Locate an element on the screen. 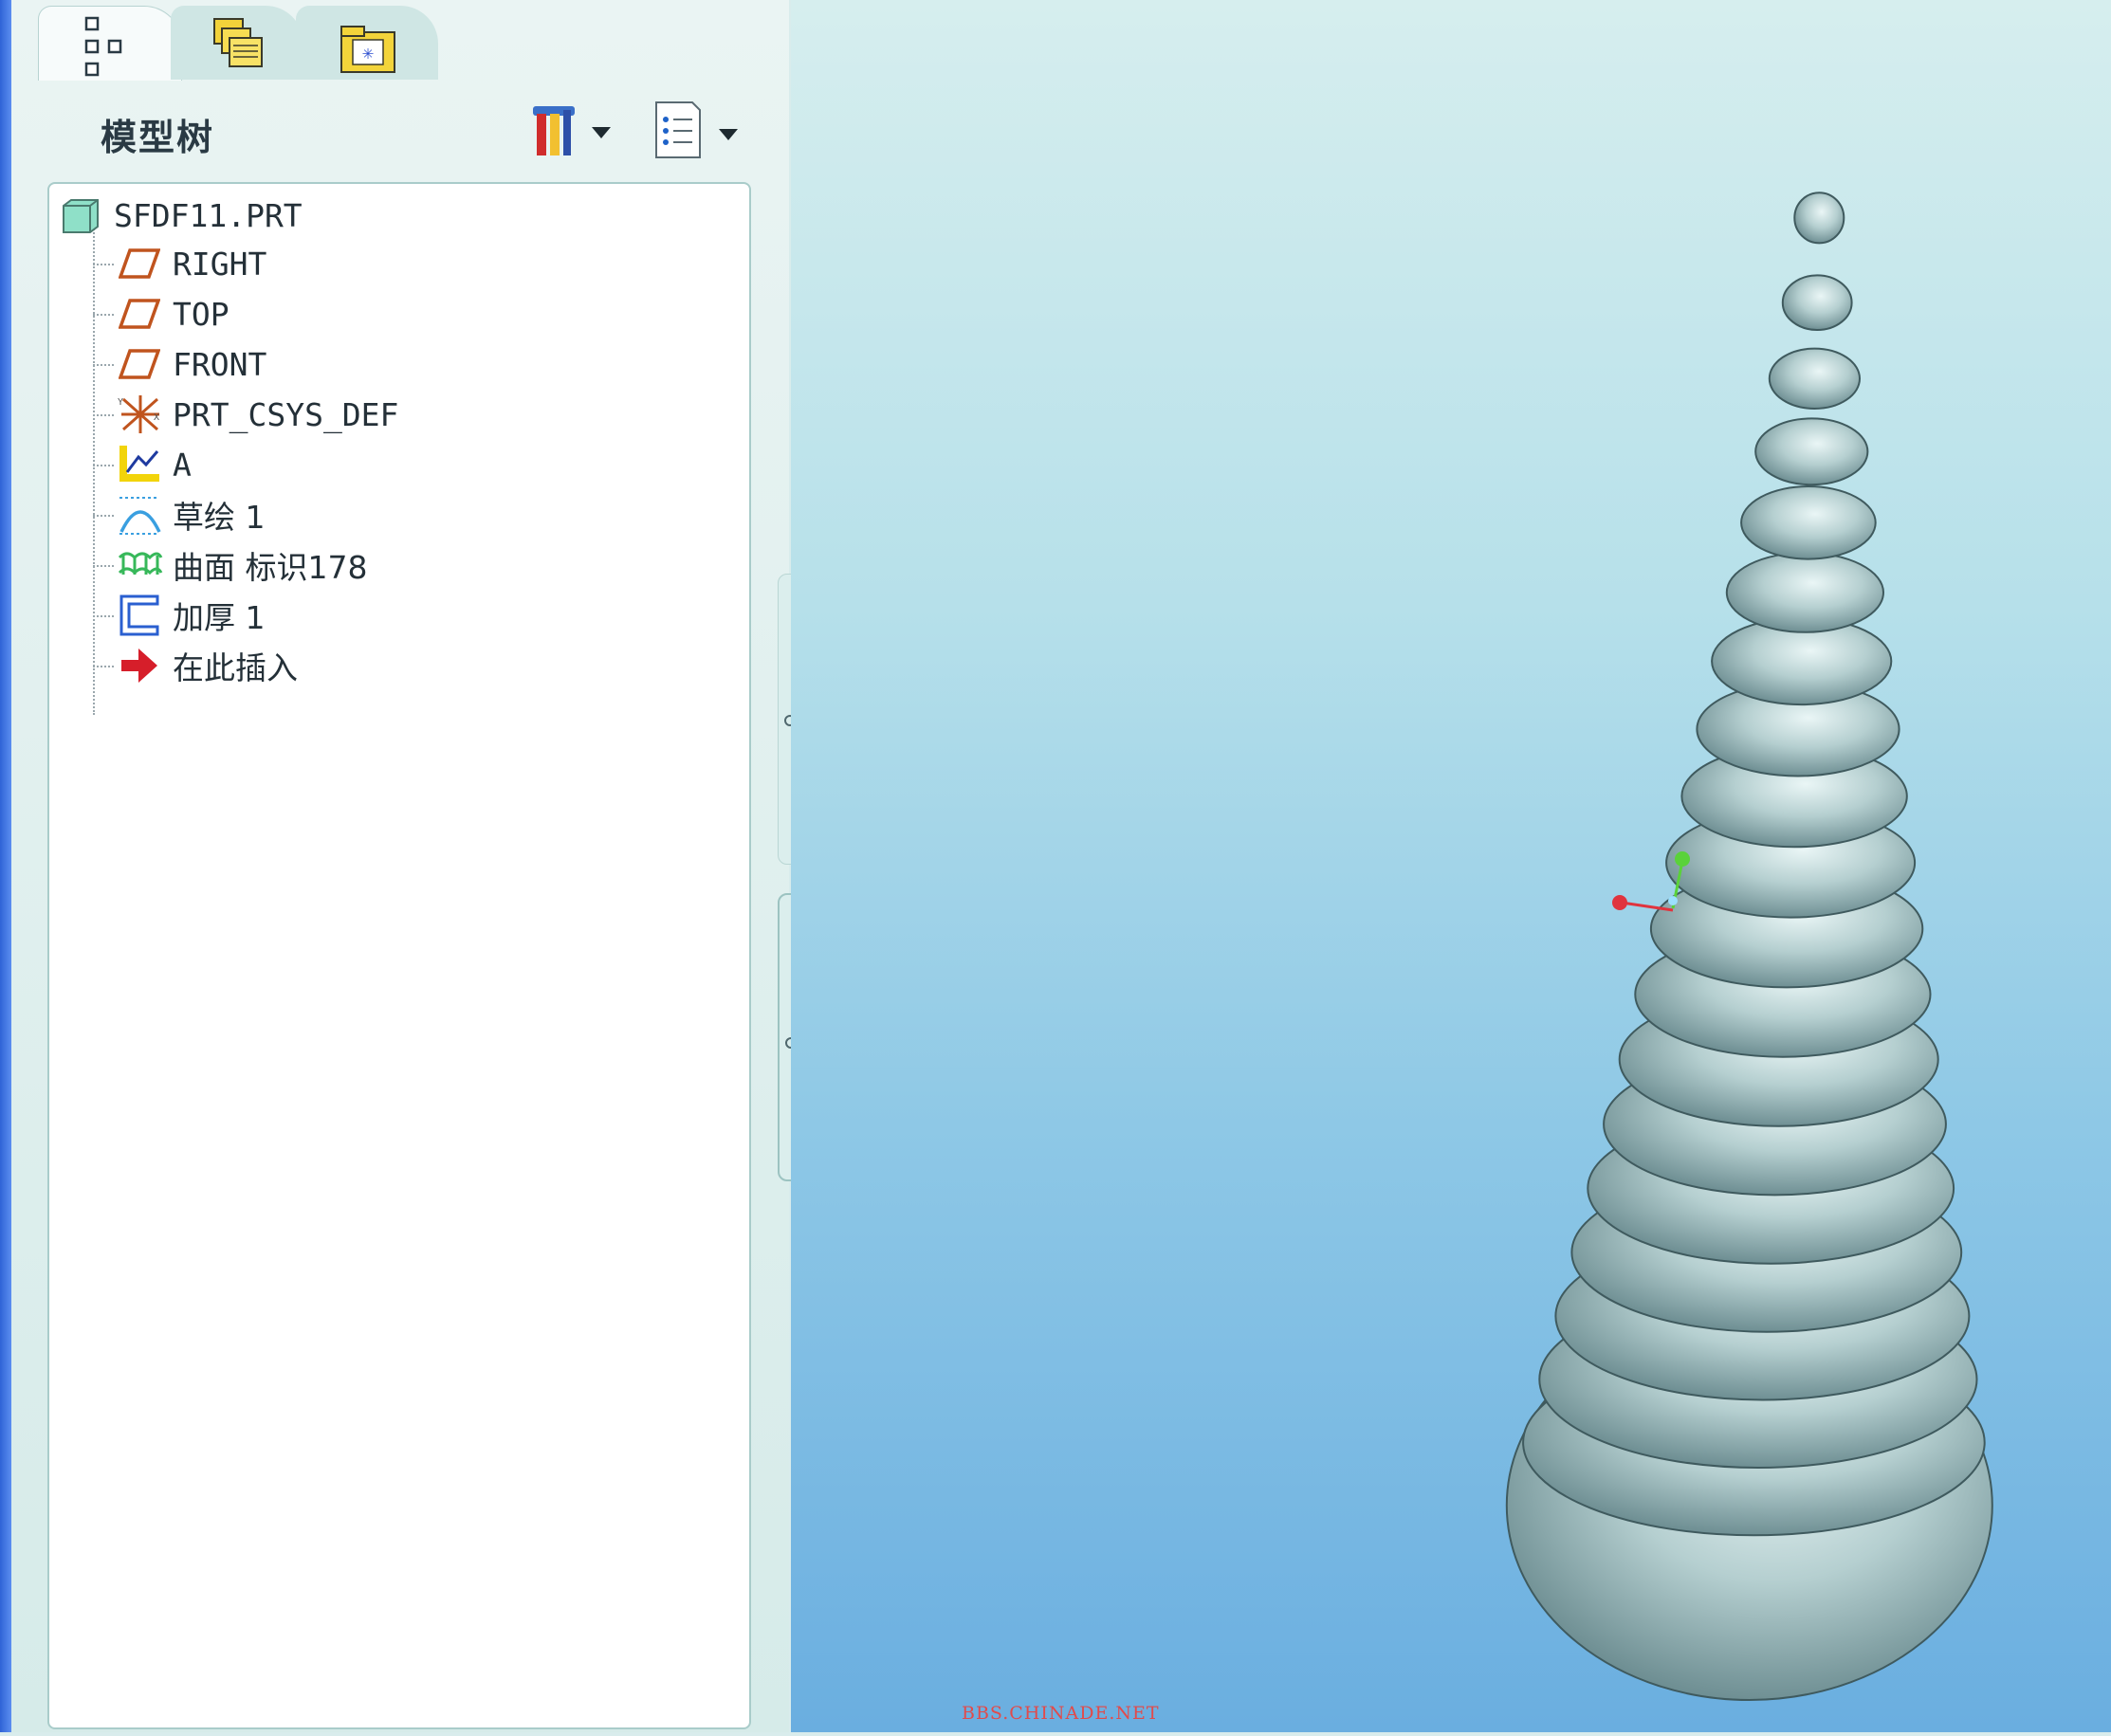 Image resolution: width=2111 pixels, height=1736 pixels. model-tree-title: 模型树 is located at coordinates (158, 137).